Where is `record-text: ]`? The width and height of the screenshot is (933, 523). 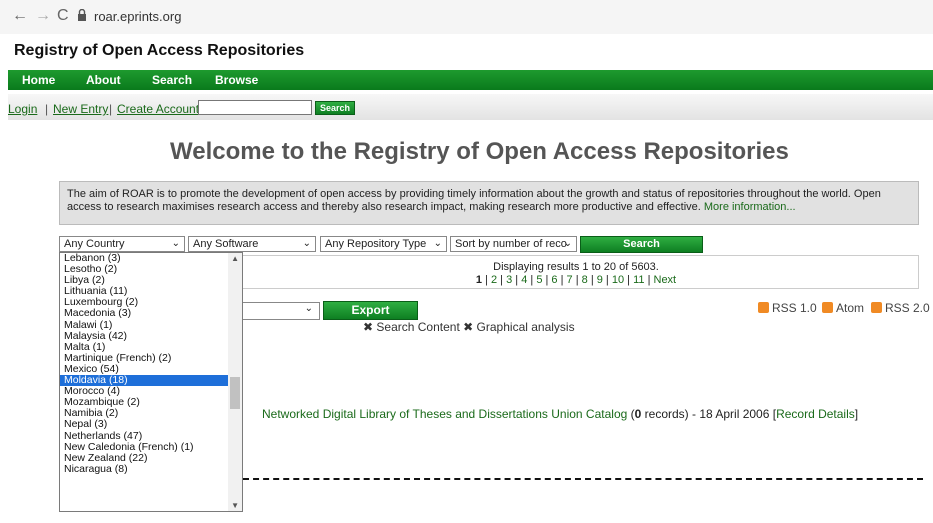
record-text: ] is located at coordinates (856, 414).